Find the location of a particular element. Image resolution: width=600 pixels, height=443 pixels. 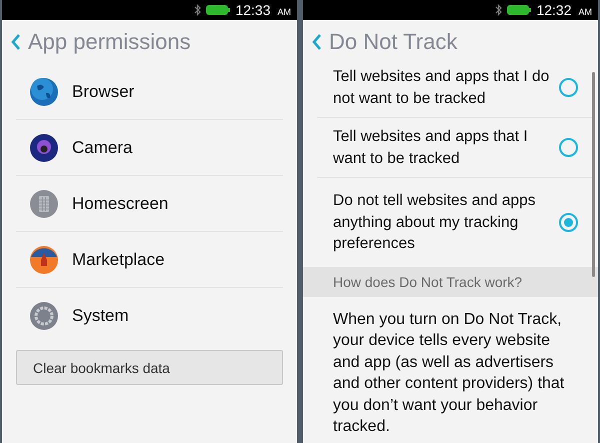

grid-icon is located at coordinates (44, 203).